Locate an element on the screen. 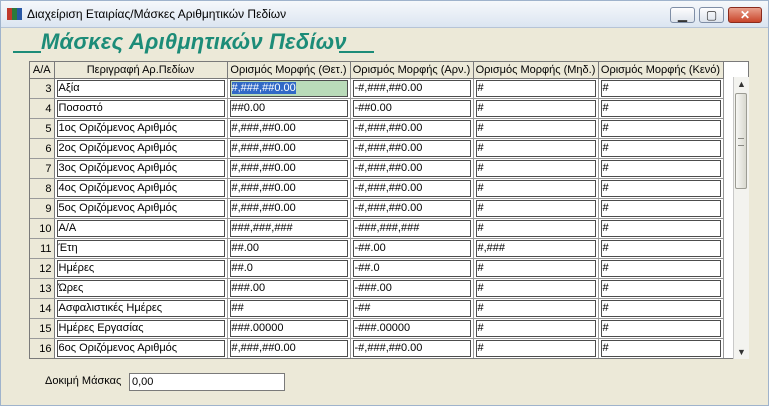 This screenshot has width=769, height=406. cell-desc: Α/Α is located at coordinates (141, 228).